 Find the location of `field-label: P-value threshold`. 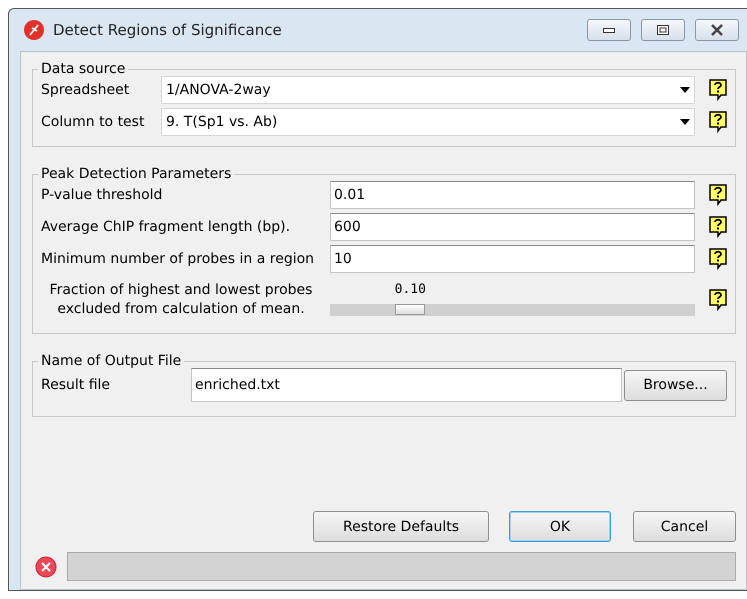

field-label: P-value threshold is located at coordinates (102, 195).